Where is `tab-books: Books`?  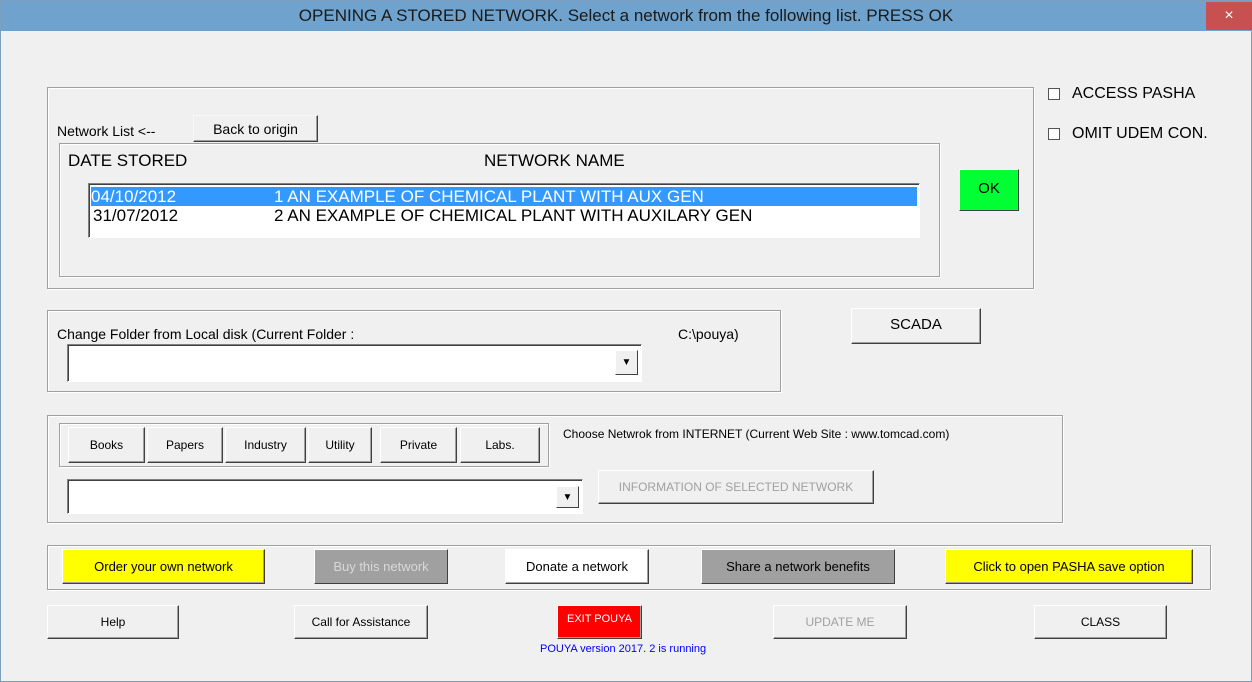 tab-books: Books is located at coordinates (106, 445).